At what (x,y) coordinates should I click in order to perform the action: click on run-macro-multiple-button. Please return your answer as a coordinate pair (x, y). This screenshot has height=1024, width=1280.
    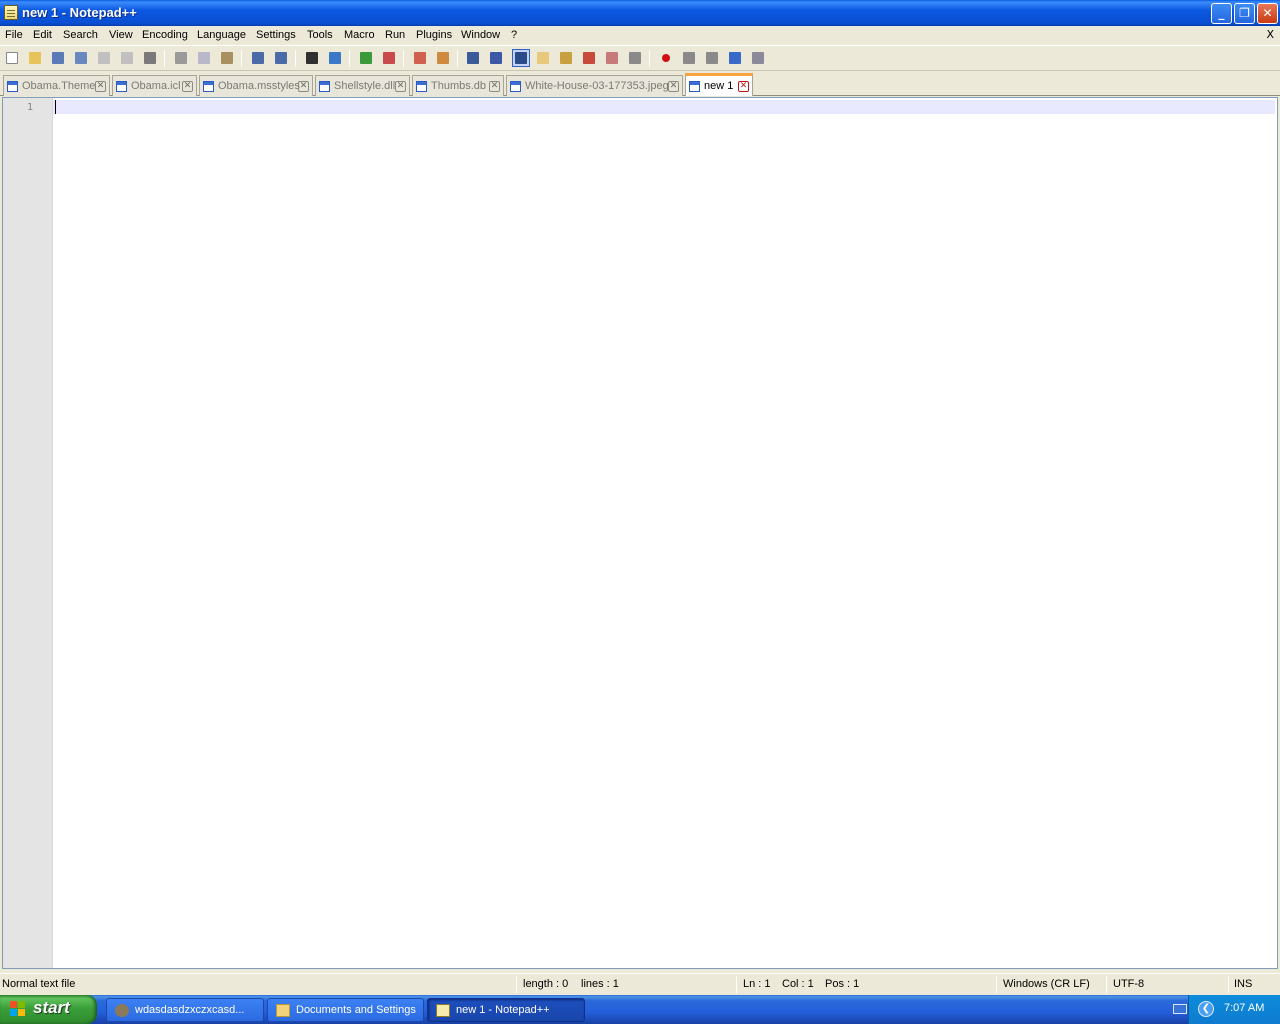
    Looking at the image, I should click on (735, 58).